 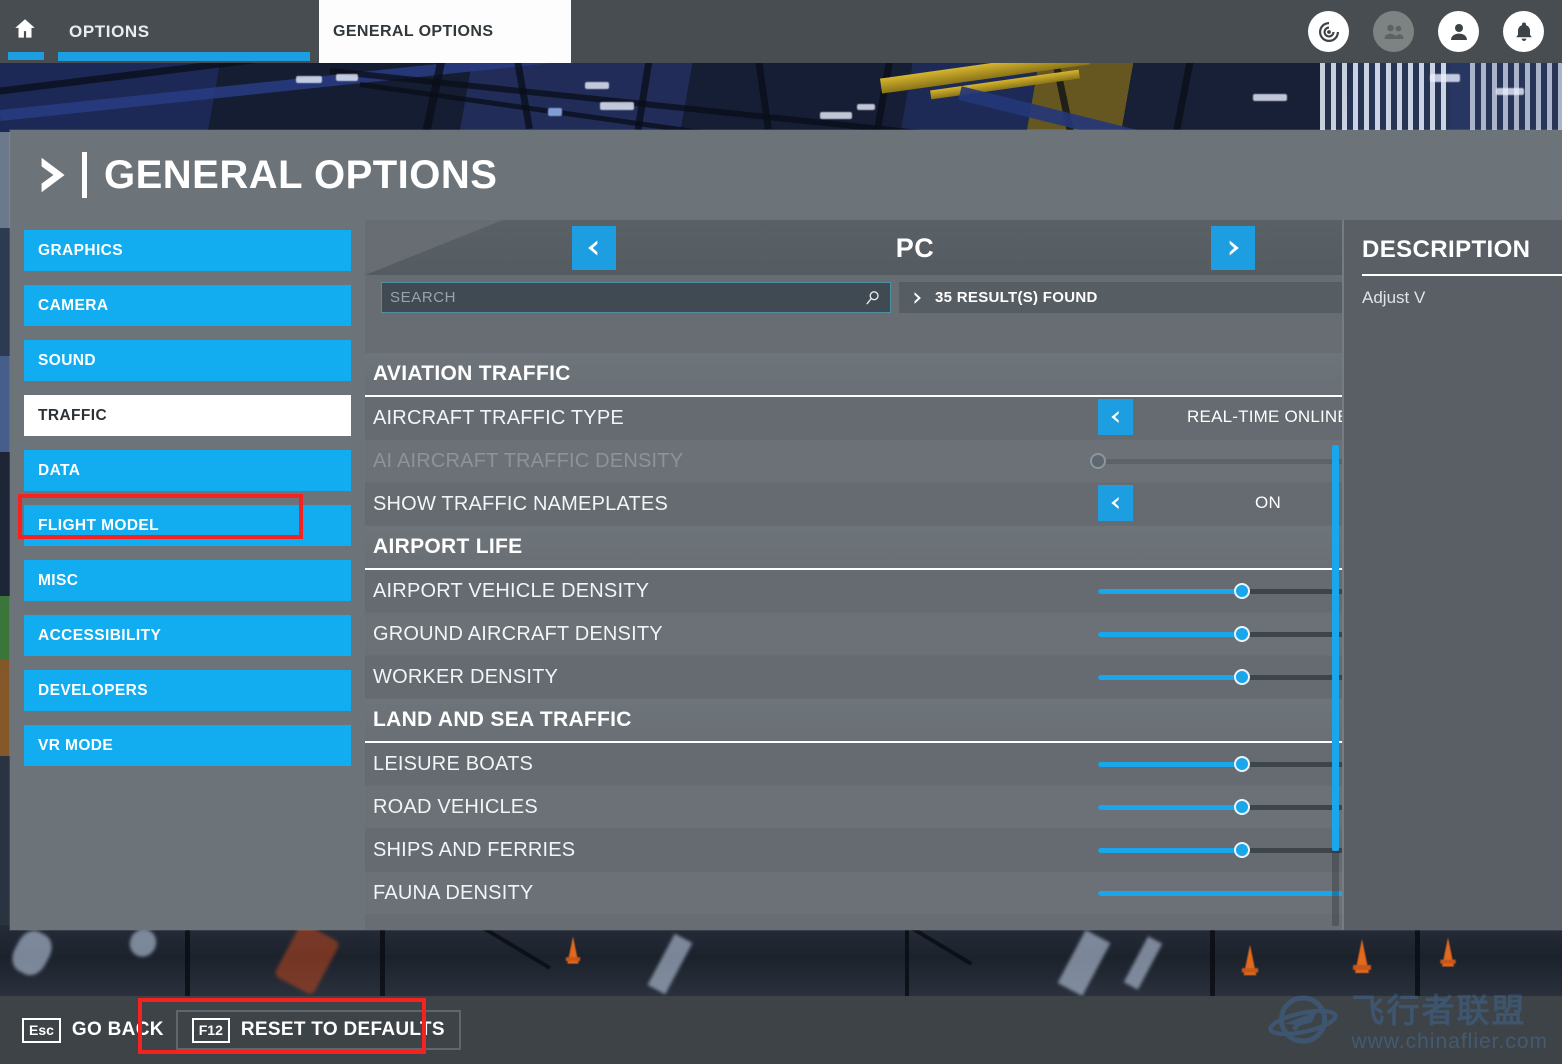 I want to click on watermark: 飞行者联盟 www.chinaflier.com, so click(x=1407, y=1023).